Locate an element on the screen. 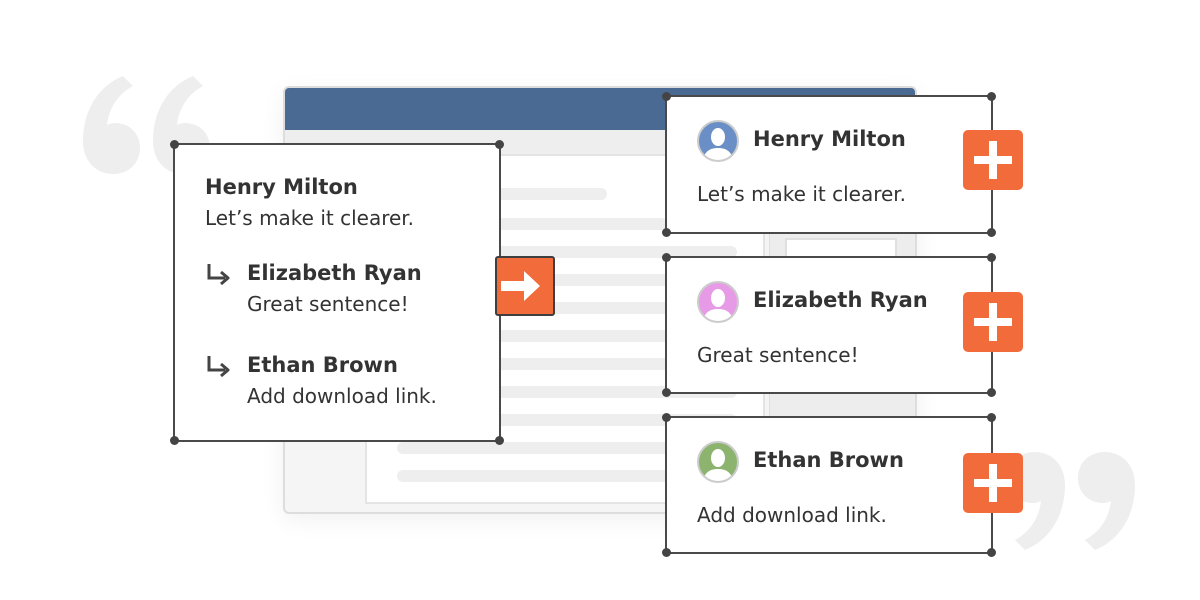 Image resolution: width=1200 pixels, height=600 pixels. thread-author: Henry Milton is located at coordinates (281, 187).